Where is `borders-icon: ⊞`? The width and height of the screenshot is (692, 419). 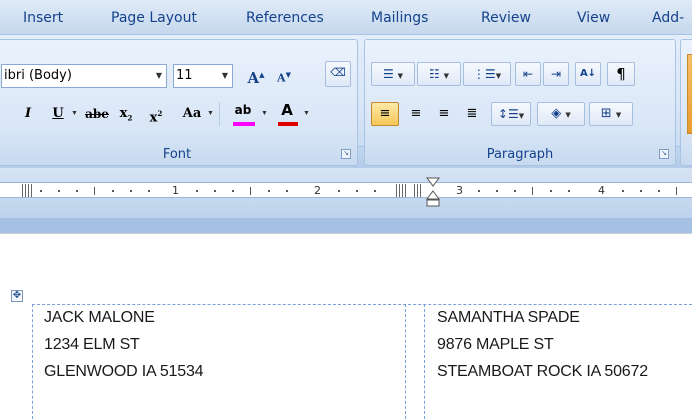 borders-icon: ⊞ is located at coordinates (606, 113).